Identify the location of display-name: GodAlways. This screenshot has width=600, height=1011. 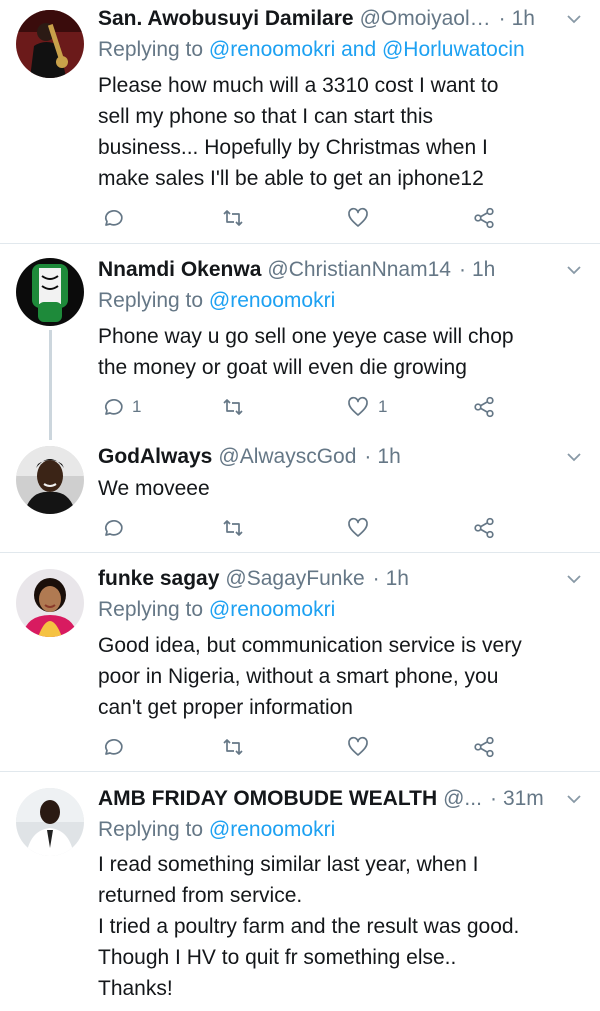
(155, 457).